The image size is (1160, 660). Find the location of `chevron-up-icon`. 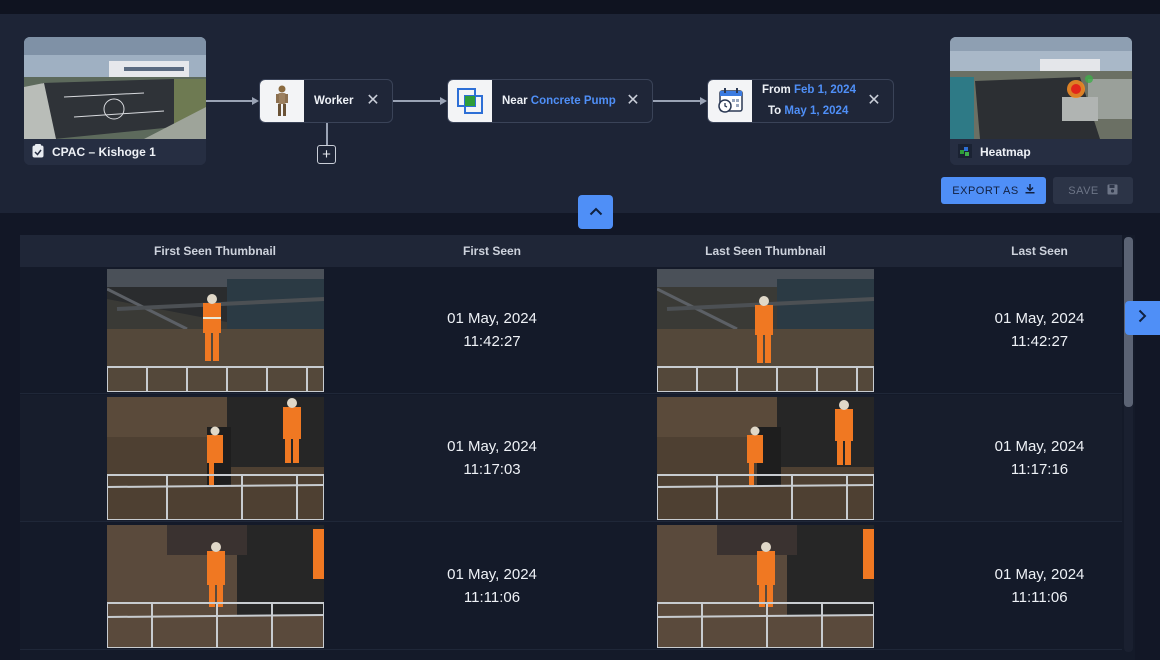

chevron-up-icon is located at coordinates (596, 212).